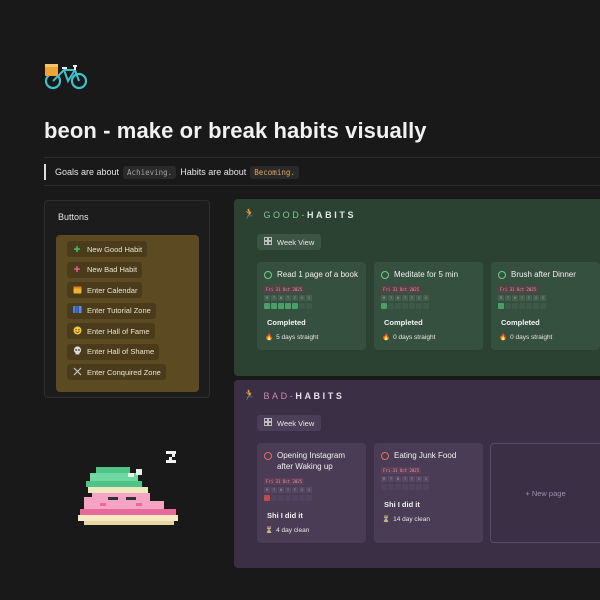  I want to click on button-label: Enter Hall of Fame, so click(118, 331).